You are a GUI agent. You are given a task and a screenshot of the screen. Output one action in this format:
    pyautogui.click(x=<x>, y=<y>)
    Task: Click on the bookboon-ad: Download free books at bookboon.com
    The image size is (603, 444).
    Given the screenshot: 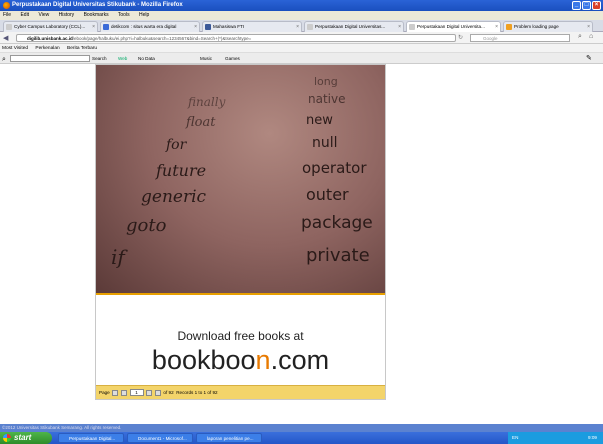 What is the action you would take?
    pyautogui.click(x=240, y=339)
    